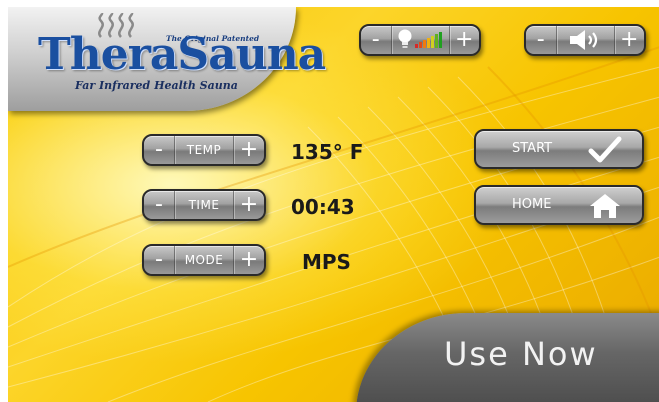 The width and height of the screenshot is (659, 402). I want to click on temp-plus-button: +, so click(249, 150).